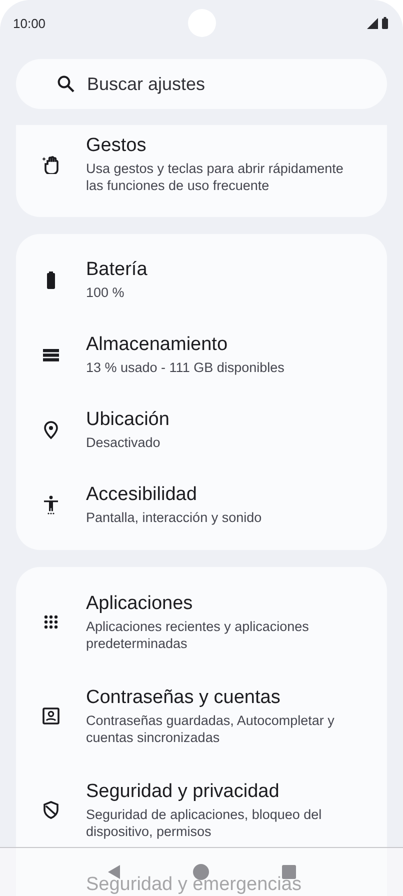 The width and height of the screenshot is (403, 896). What do you see at coordinates (117, 146) in the screenshot?
I see `item-title: Gestos` at bounding box center [117, 146].